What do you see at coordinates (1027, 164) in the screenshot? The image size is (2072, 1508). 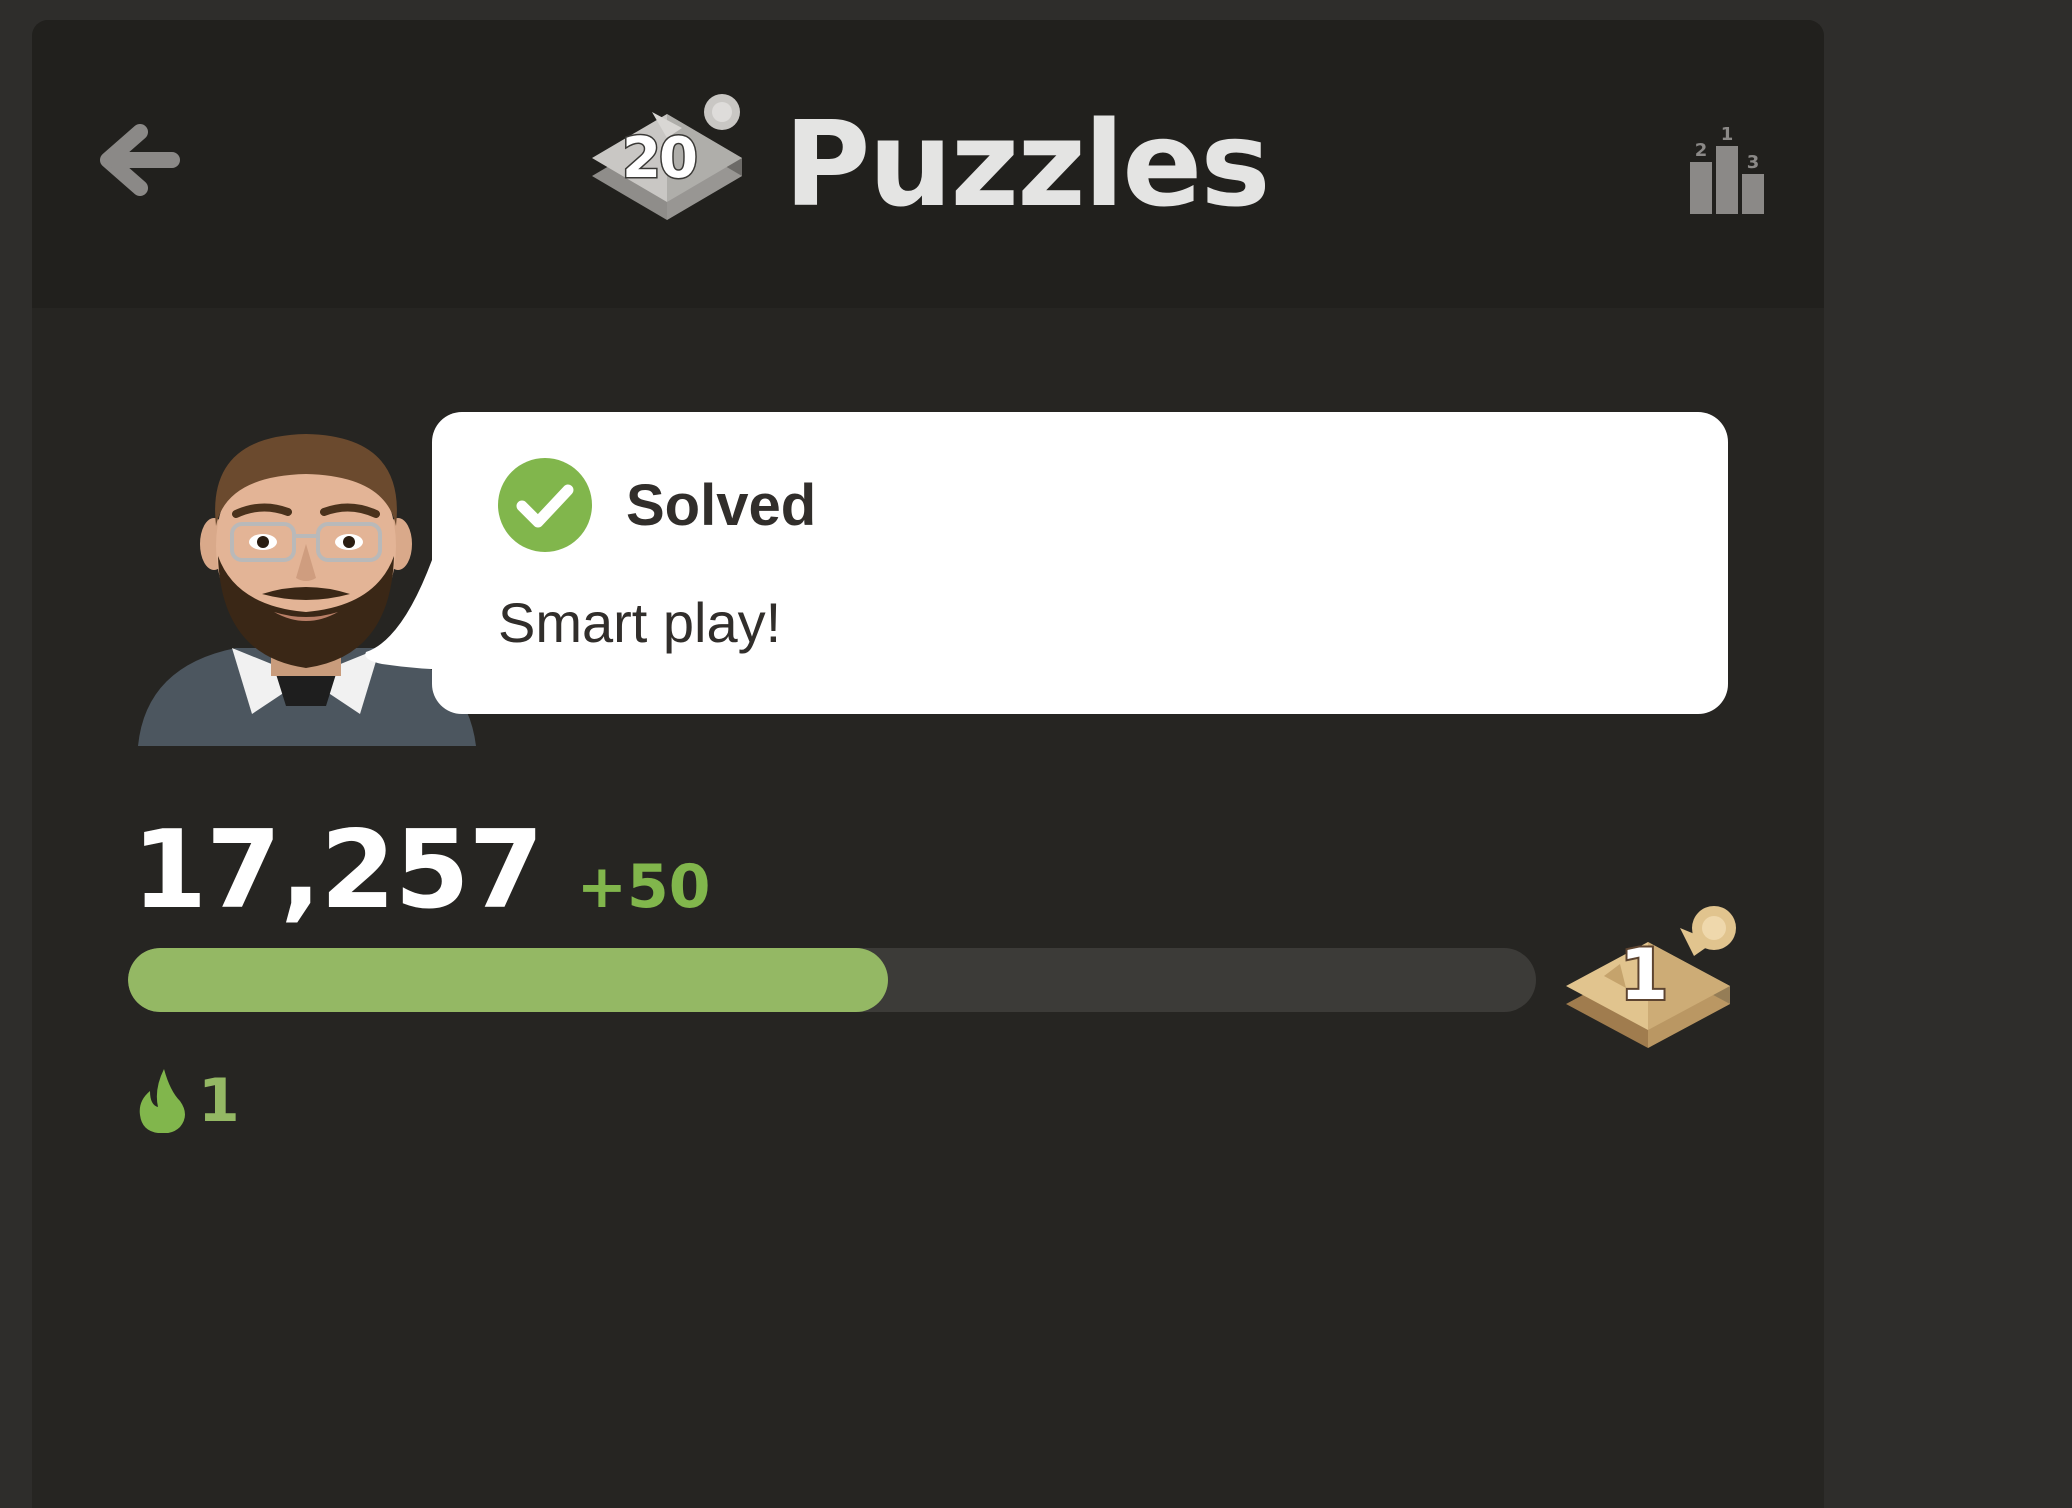 I see `page-title: Puzzles` at bounding box center [1027, 164].